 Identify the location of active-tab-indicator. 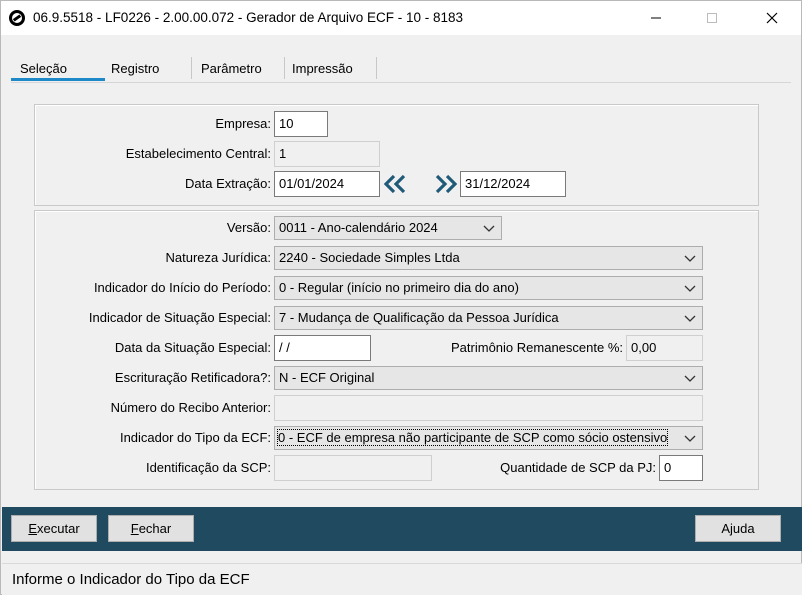
(58, 79).